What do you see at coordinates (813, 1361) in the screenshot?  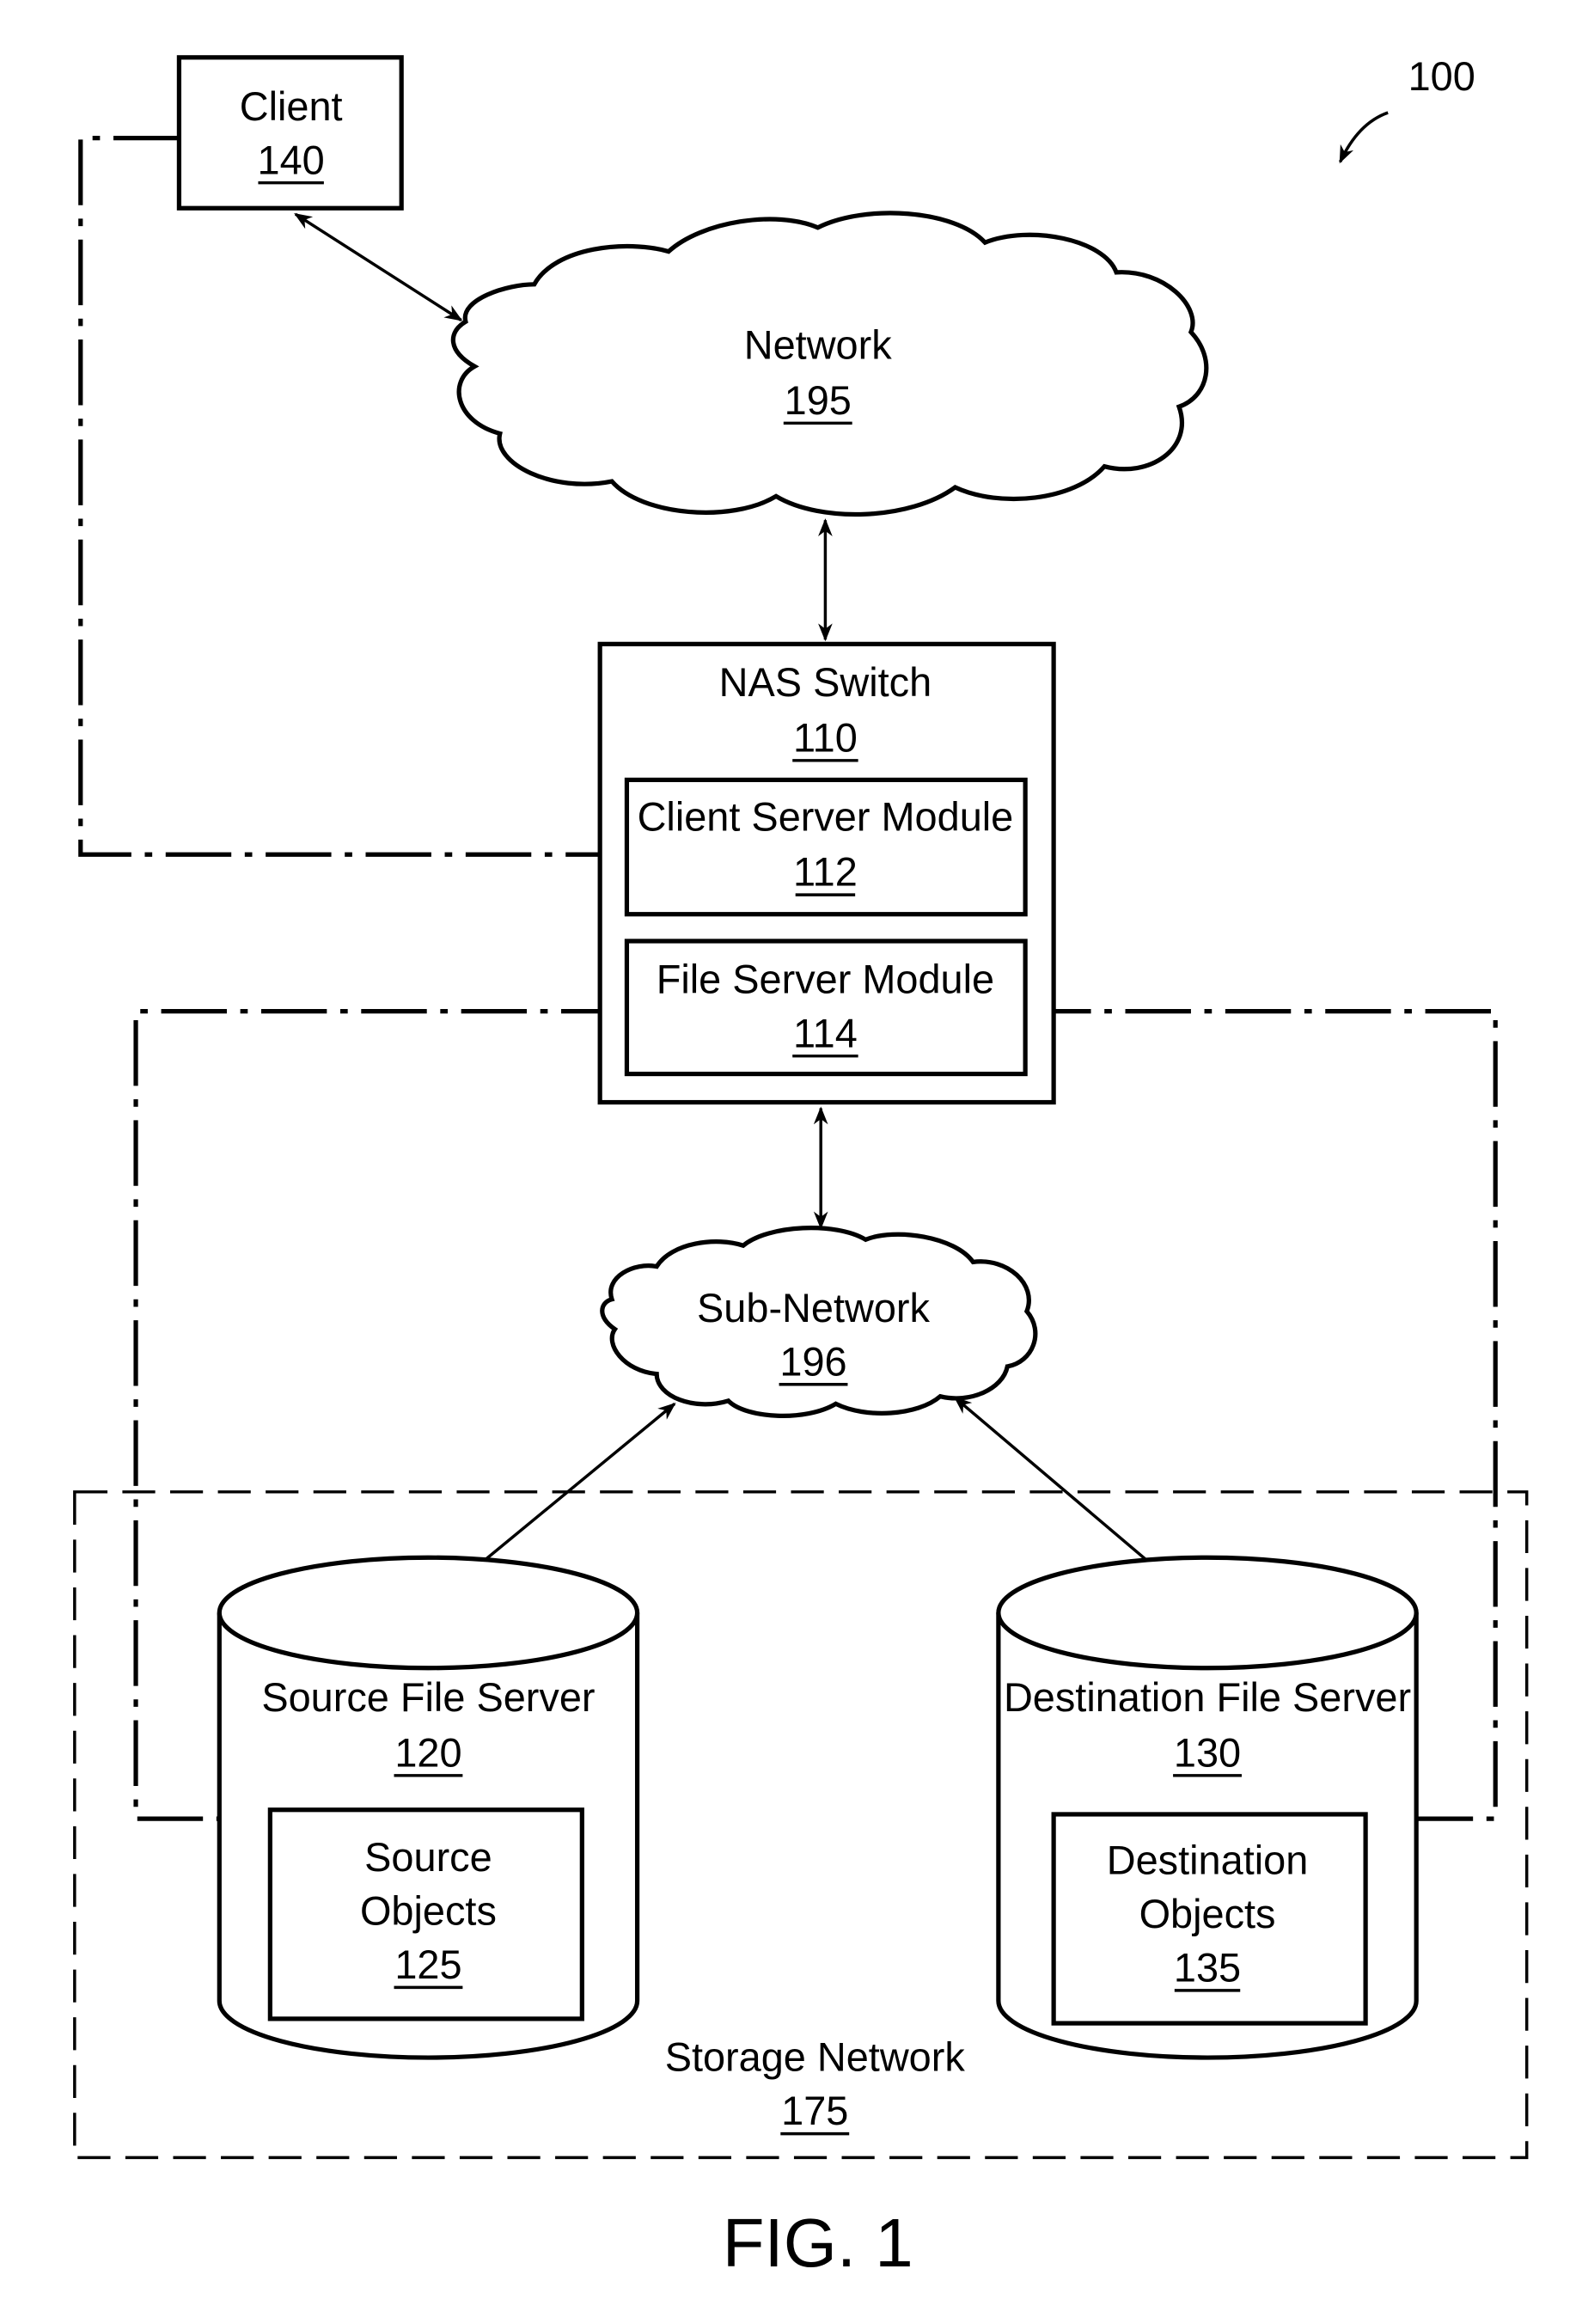 I see `sub-network-ref: 196` at bounding box center [813, 1361].